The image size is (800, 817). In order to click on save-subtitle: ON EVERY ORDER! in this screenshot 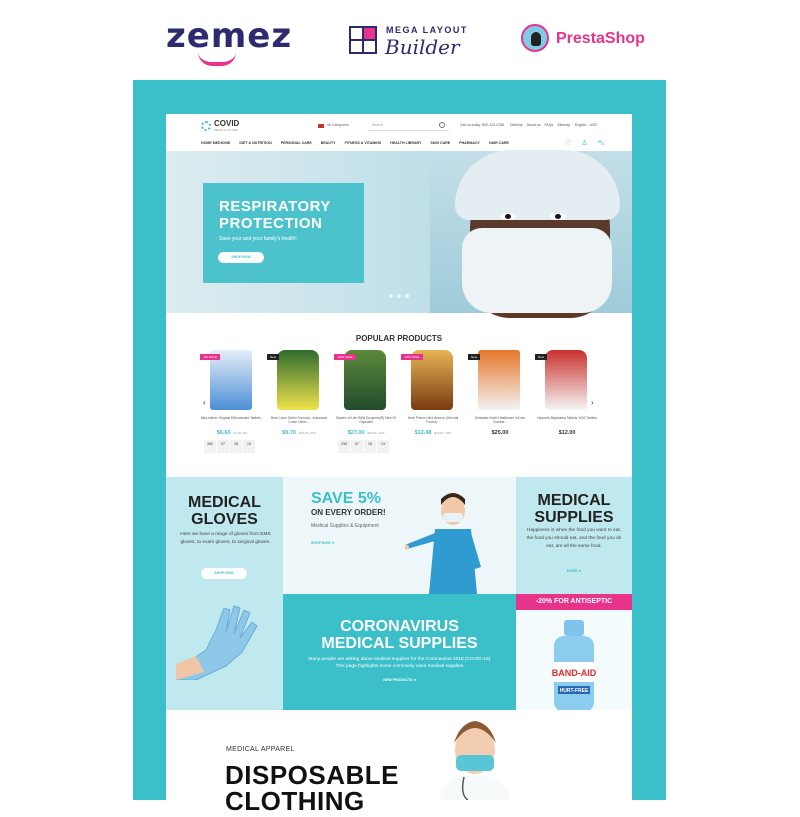, I will do `click(348, 512)`.